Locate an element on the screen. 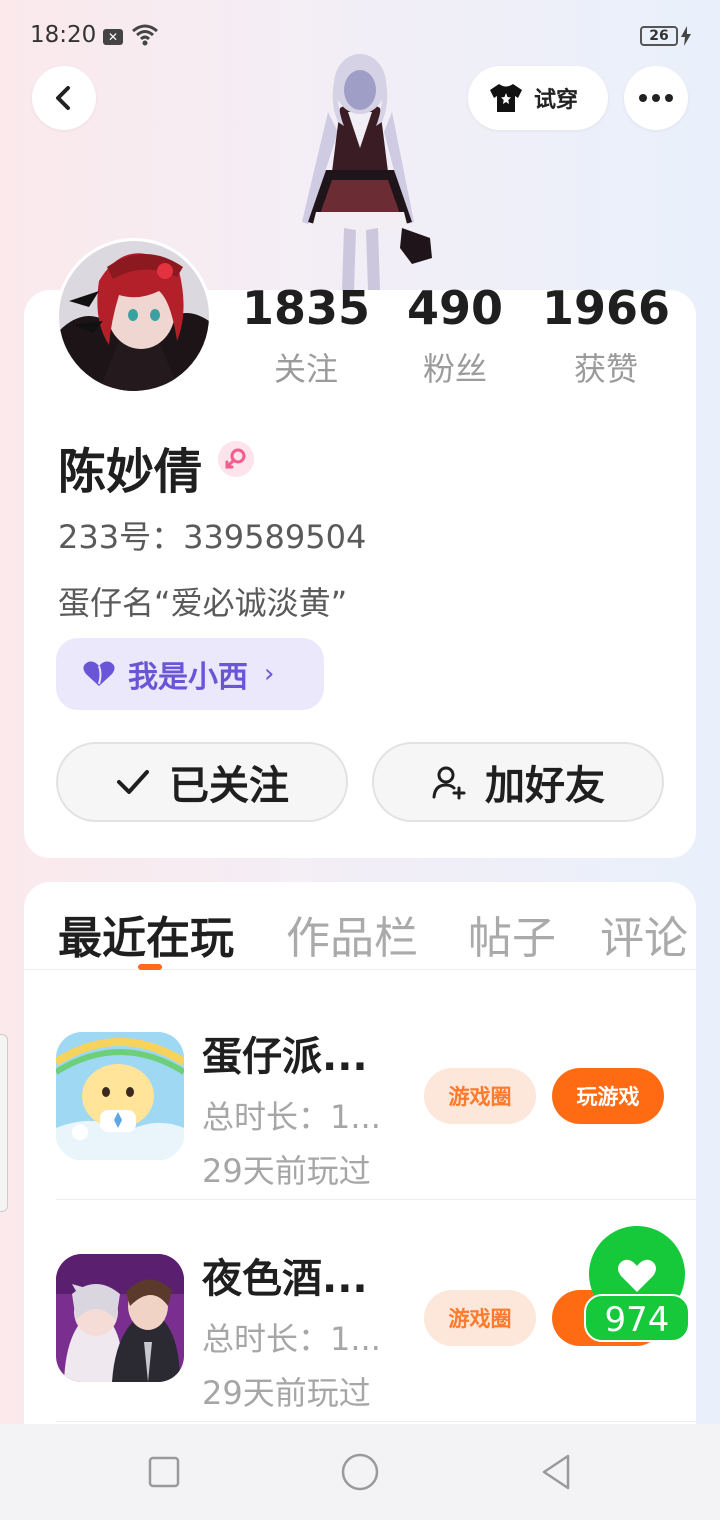  stat-likes: 1966 获赞 is located at coordinates (606, 335).